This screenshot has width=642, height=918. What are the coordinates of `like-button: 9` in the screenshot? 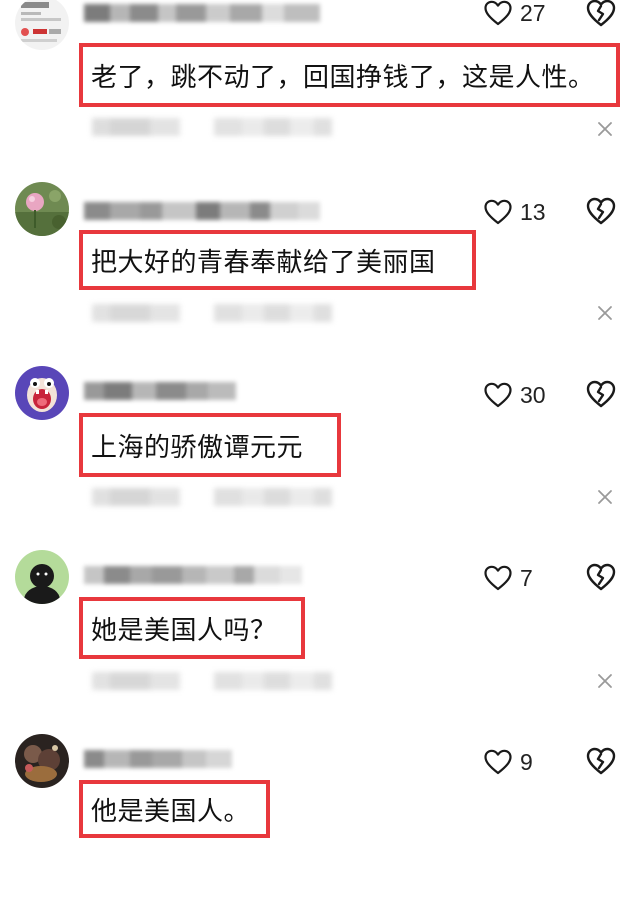 It's located at (508, 762).